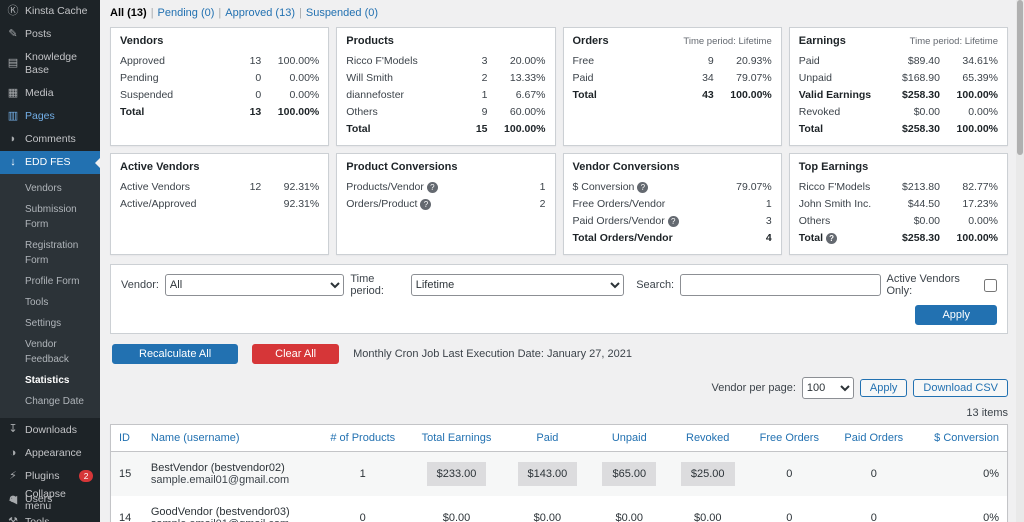 The image size is (1024, 522). Describe the element at coordinates (50, 34) in the screenshot. I see `sidebar-item-posts: ✎ Posts` at that location.